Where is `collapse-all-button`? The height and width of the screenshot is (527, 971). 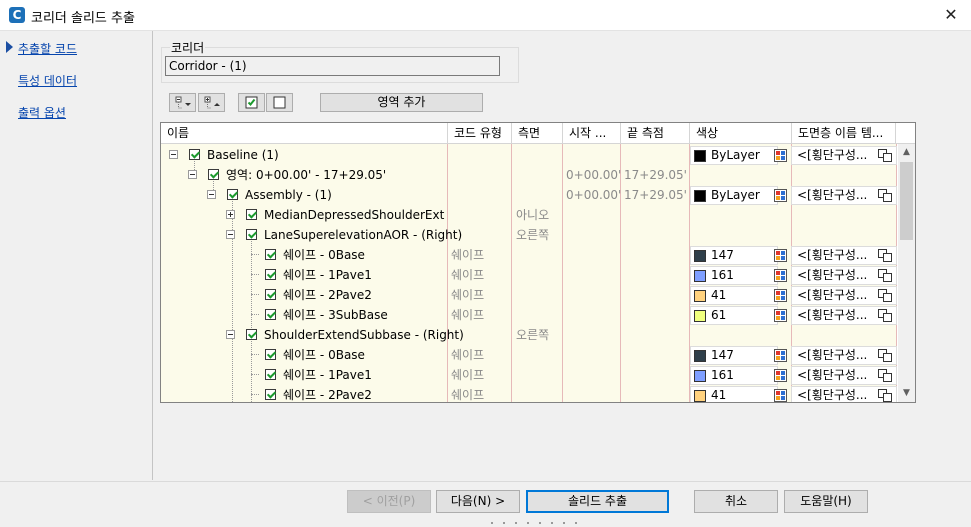 collapse-all-button is located at coordinates (211, 102).